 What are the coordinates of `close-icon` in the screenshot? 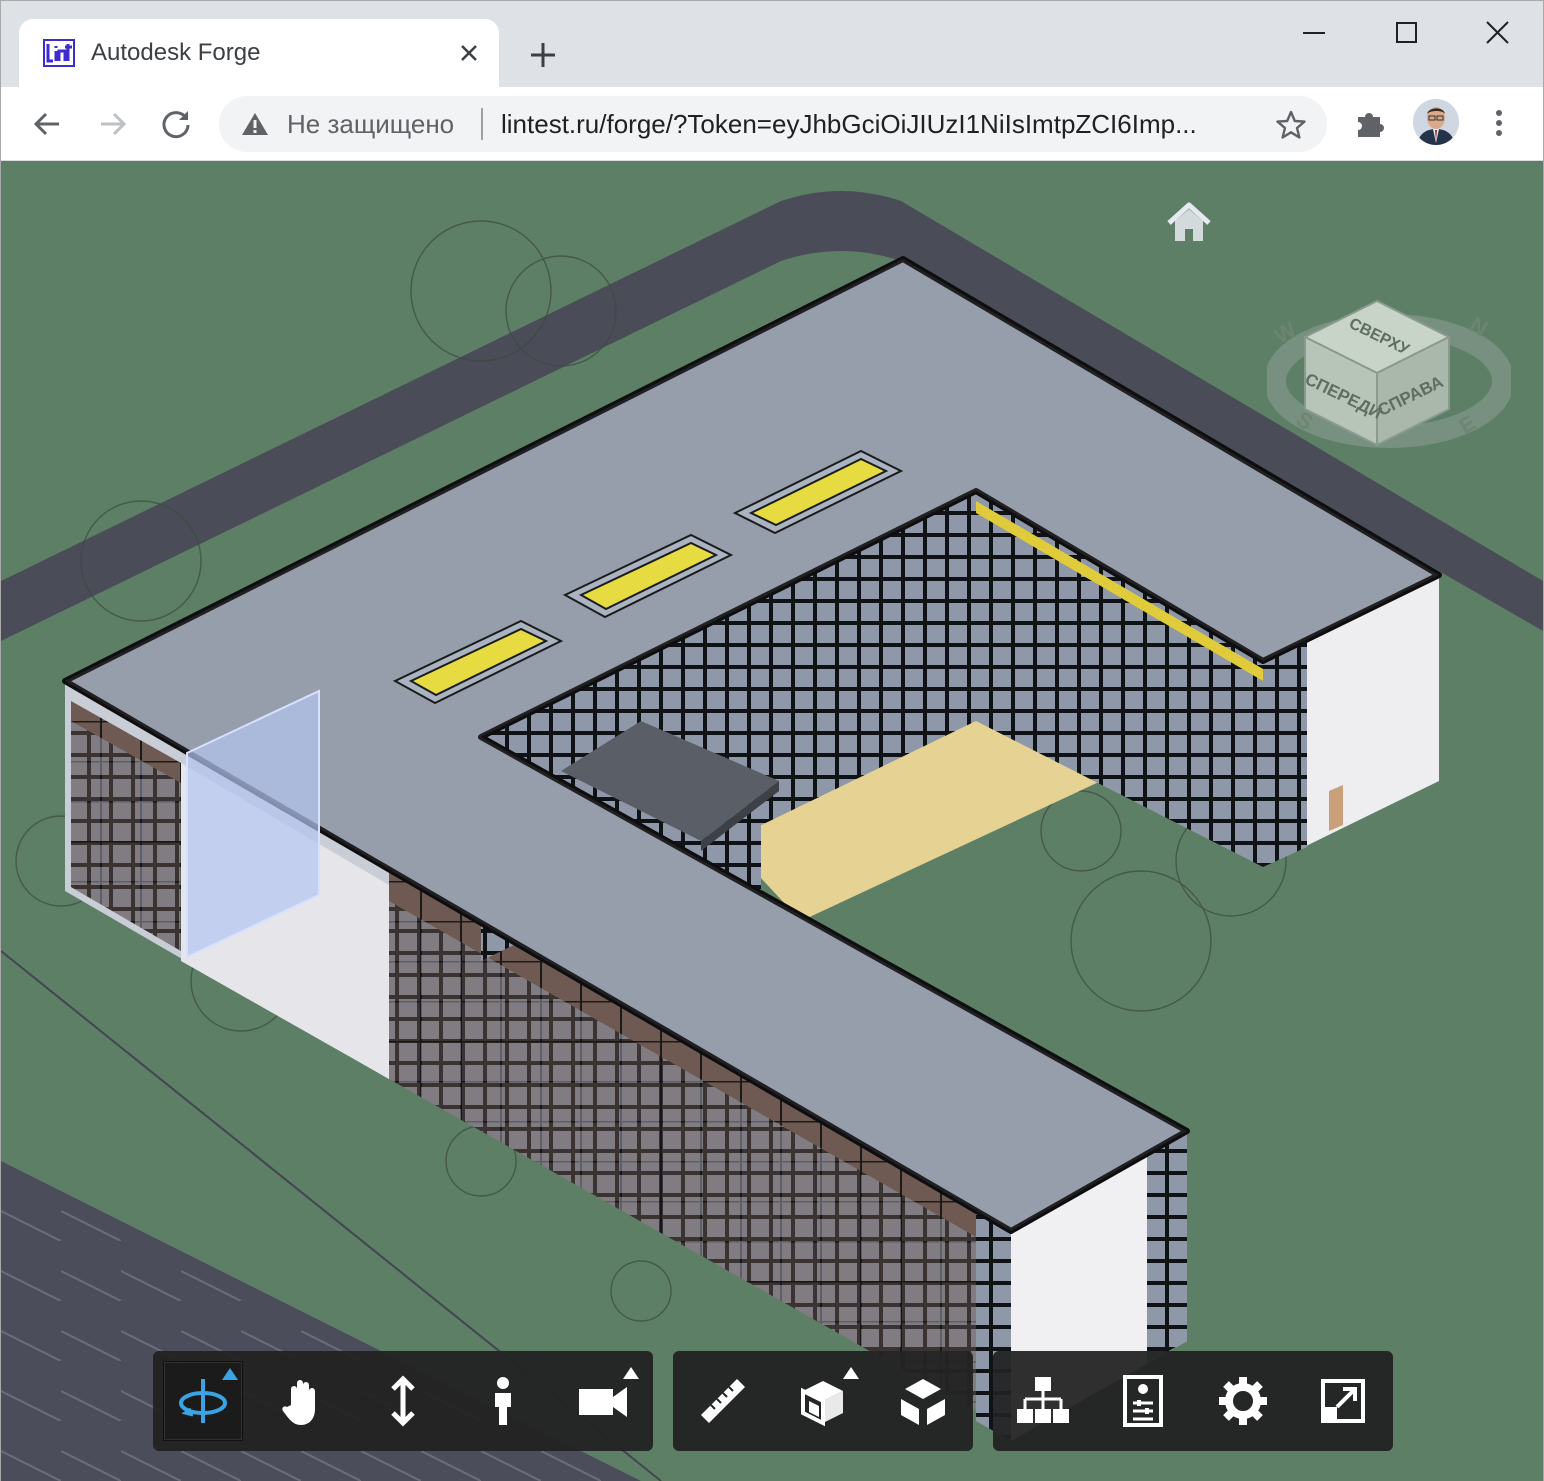 It's located at (469, 53).